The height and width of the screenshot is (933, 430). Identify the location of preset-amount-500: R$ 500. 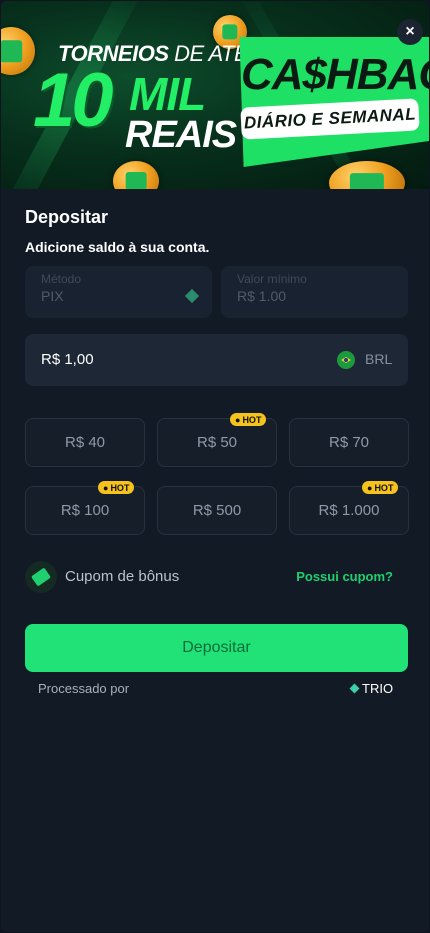
(217, 510).